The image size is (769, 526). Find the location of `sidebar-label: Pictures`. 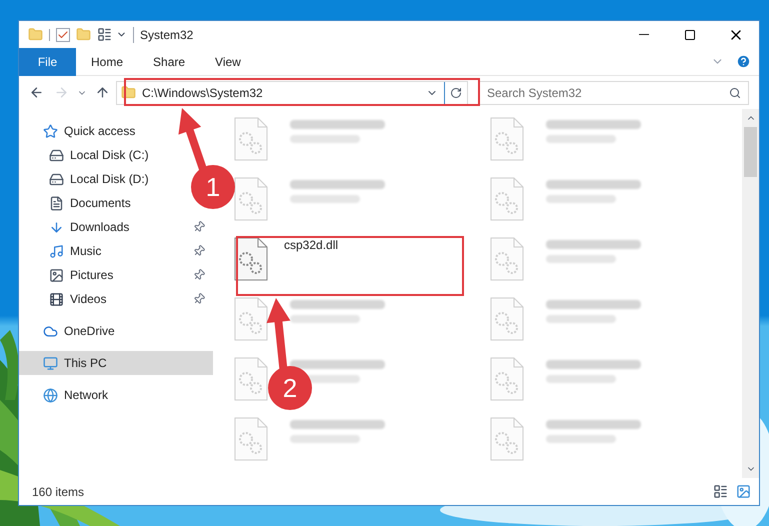

sidebar-label: Pictures is located at coordinates (92, 275).